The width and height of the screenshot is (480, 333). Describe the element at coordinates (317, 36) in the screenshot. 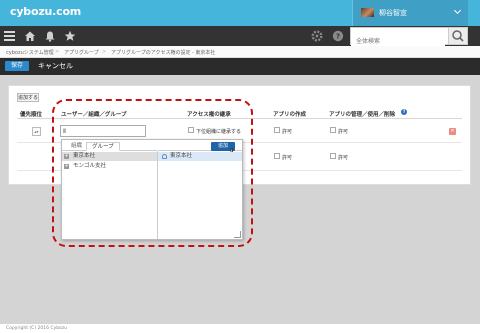

I see `gear-icon` at that location.